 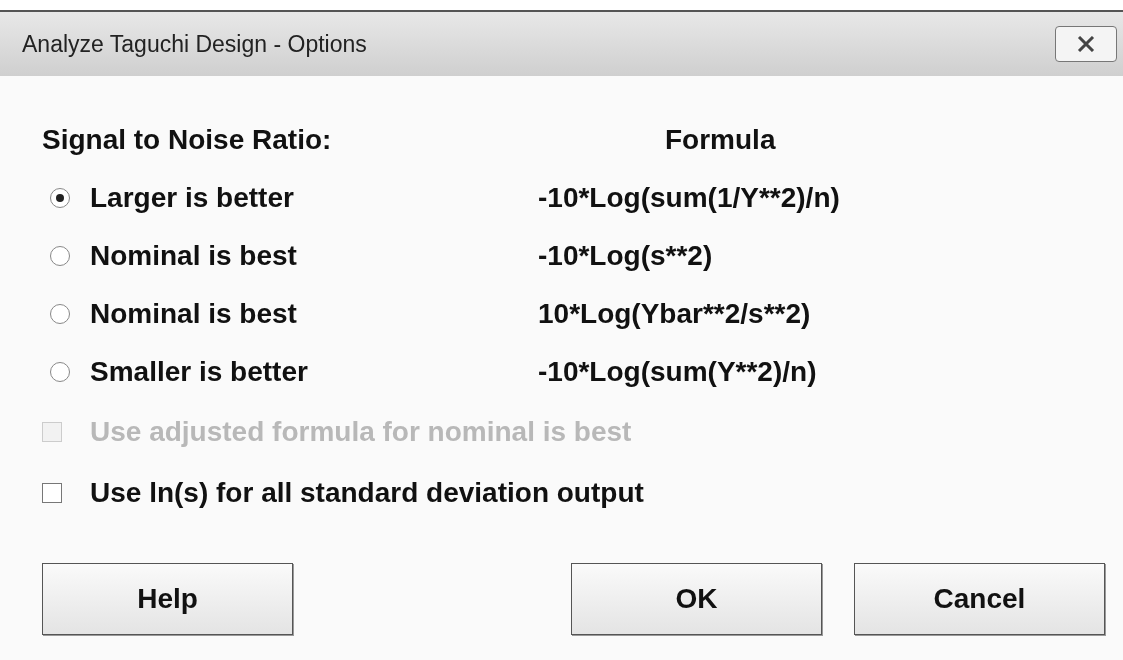 I want to click on section-label: Signal to Noise Ratio:, so click(x=187, y=140).